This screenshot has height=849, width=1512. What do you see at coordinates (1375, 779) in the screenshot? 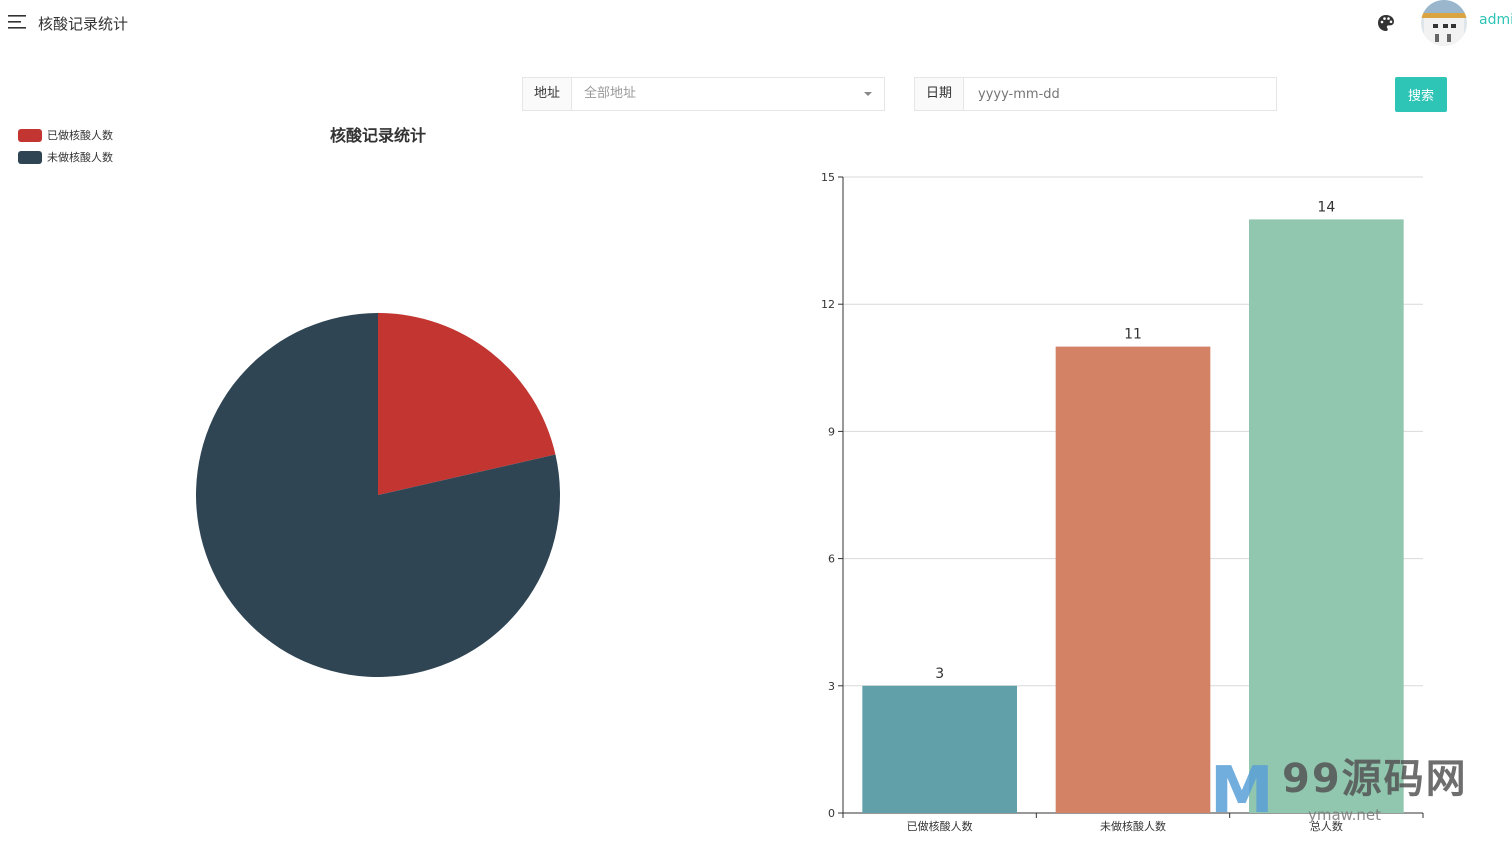
I see `watermark-text: 99源码网` at bounding box center [1375, 779].